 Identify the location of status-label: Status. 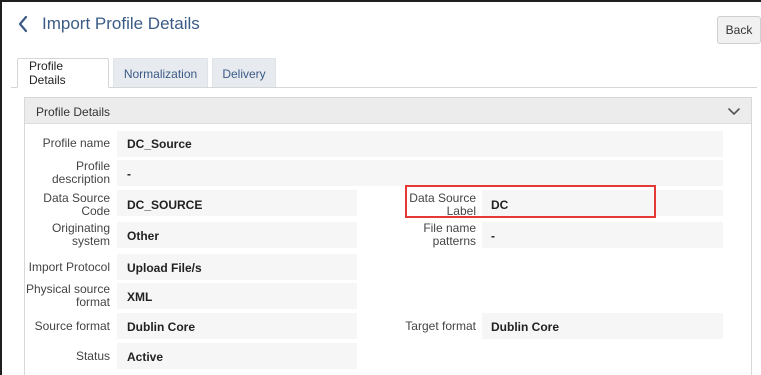
(92, 356).